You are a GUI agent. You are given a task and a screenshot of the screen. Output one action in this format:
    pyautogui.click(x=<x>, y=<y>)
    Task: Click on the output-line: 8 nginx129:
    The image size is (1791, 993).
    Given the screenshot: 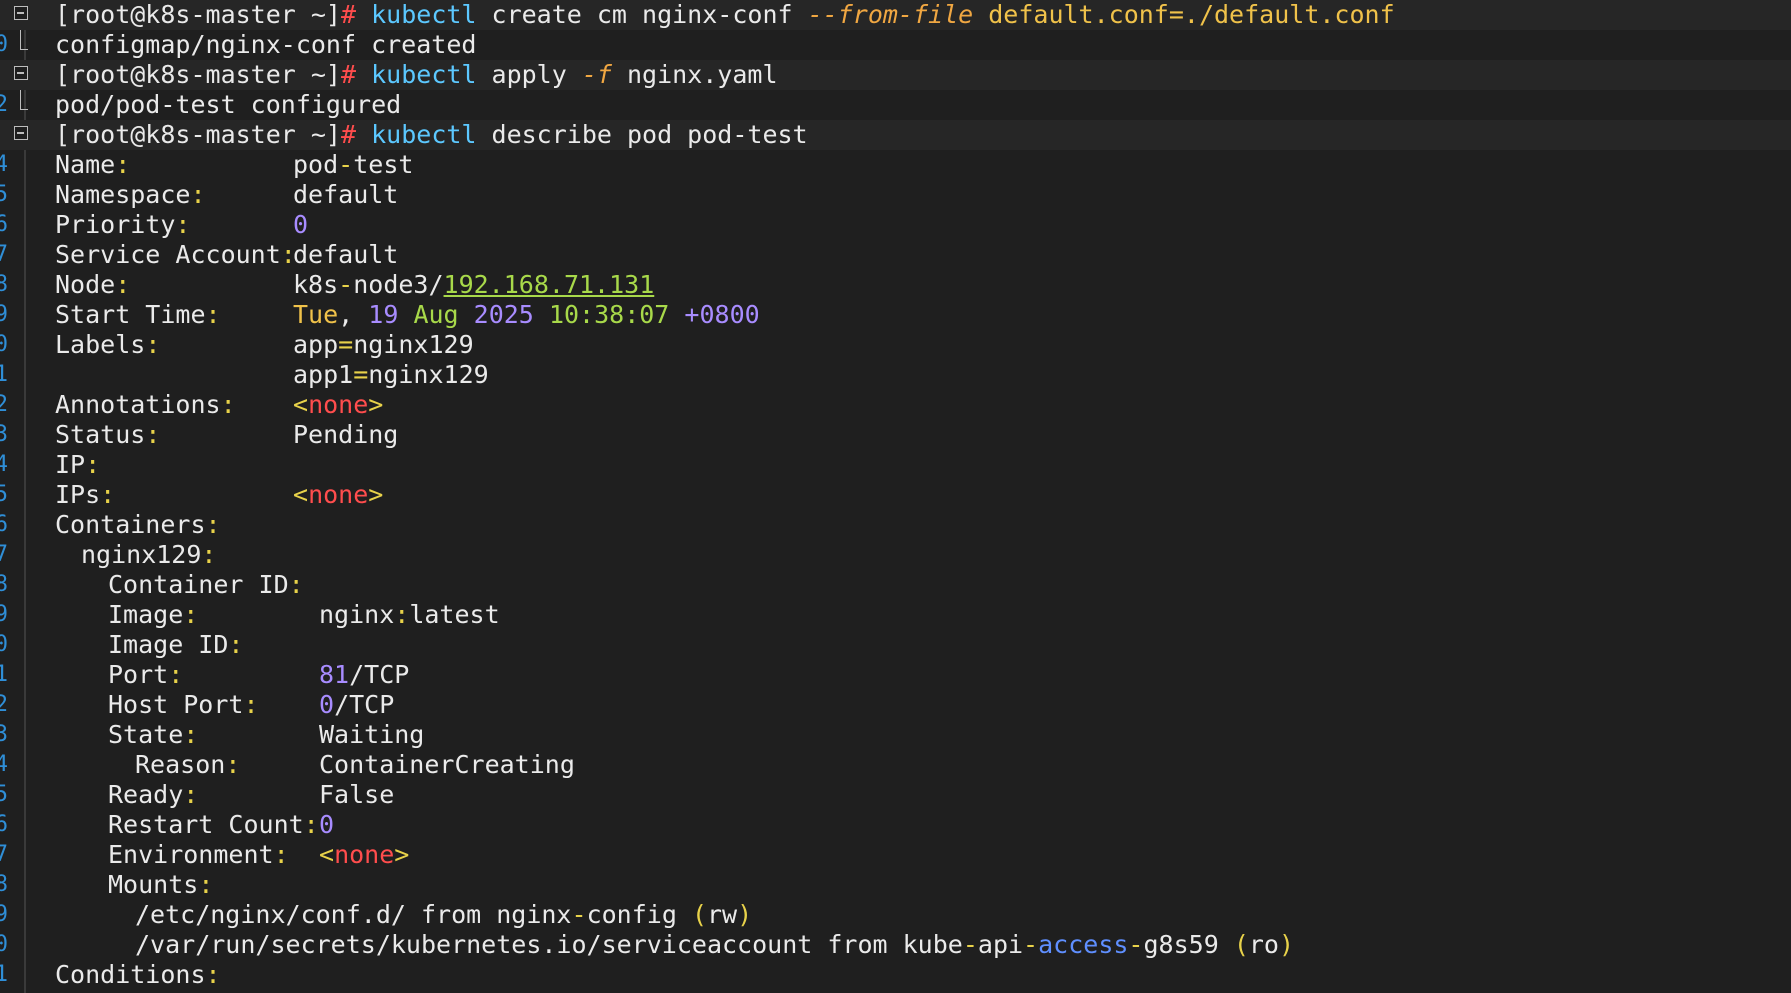 What is the action you would take?
    pyautogui.click(x=895, y=568)
    